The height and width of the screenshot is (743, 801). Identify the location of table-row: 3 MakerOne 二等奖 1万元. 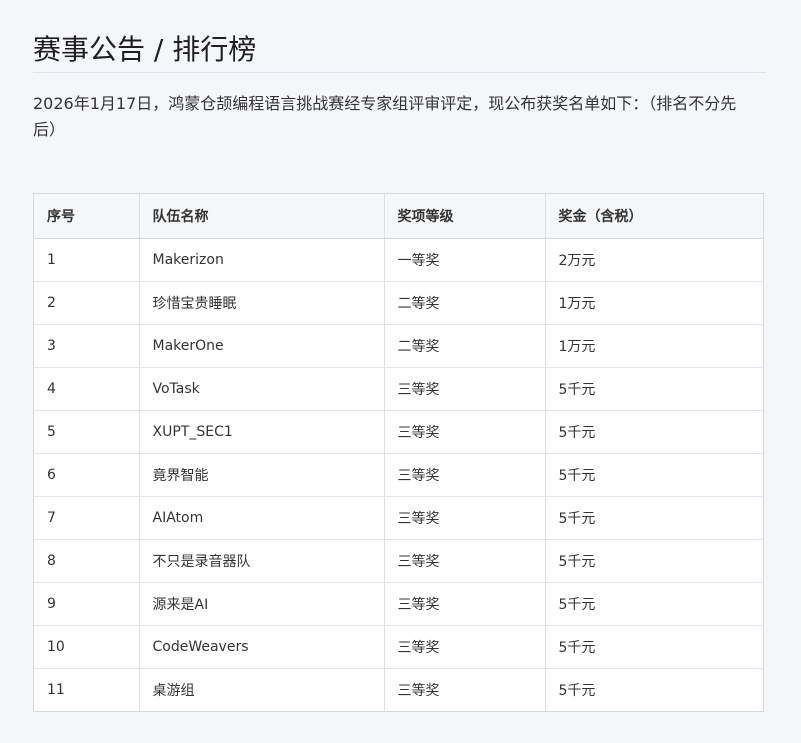
(398, 346).